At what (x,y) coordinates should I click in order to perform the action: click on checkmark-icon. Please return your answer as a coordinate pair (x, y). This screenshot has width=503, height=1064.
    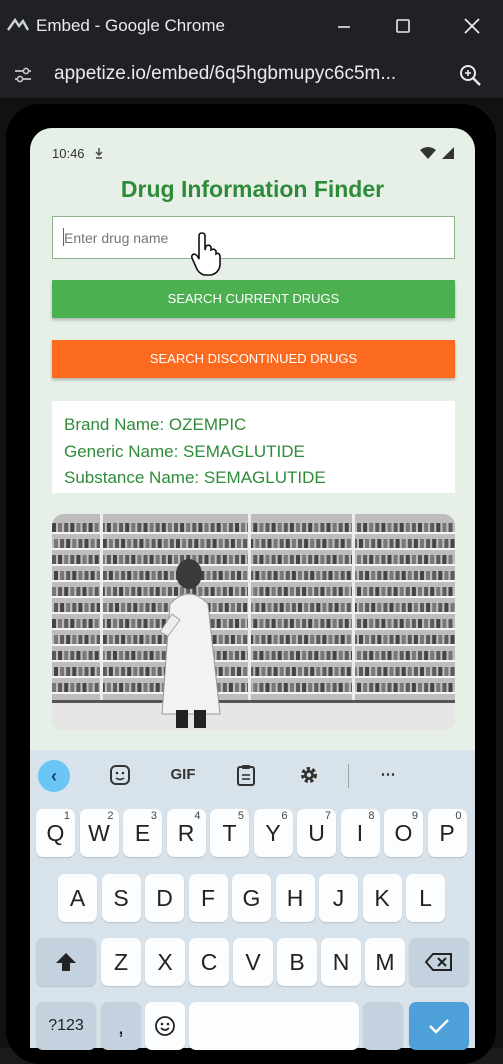
    Looking at the image, I should click on (439, 1026).